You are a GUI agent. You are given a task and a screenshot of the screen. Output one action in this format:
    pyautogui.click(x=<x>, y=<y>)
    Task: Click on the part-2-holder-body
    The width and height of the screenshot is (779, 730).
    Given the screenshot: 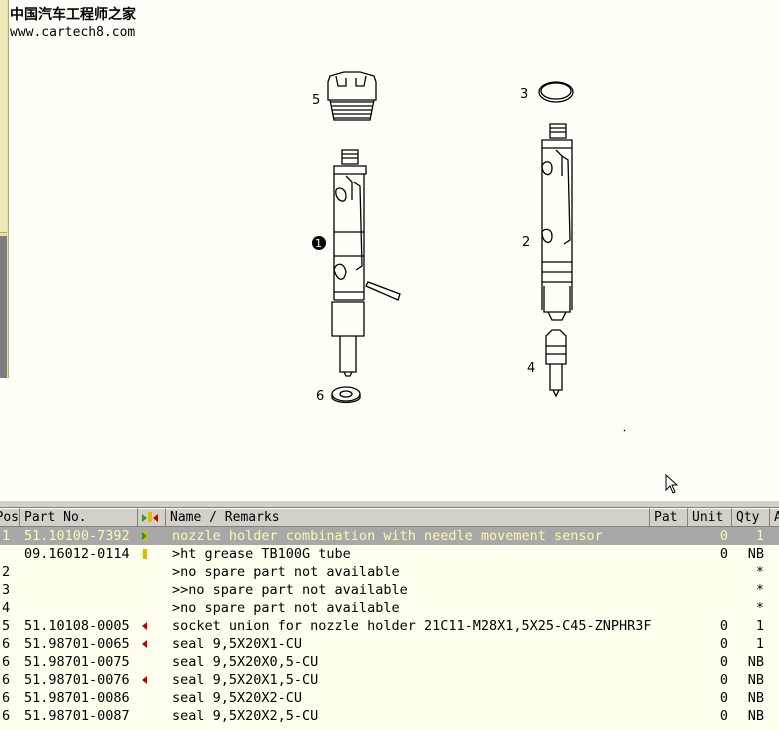 What is the action you would take?
    pyautogui.click(x=557, y=222)
    